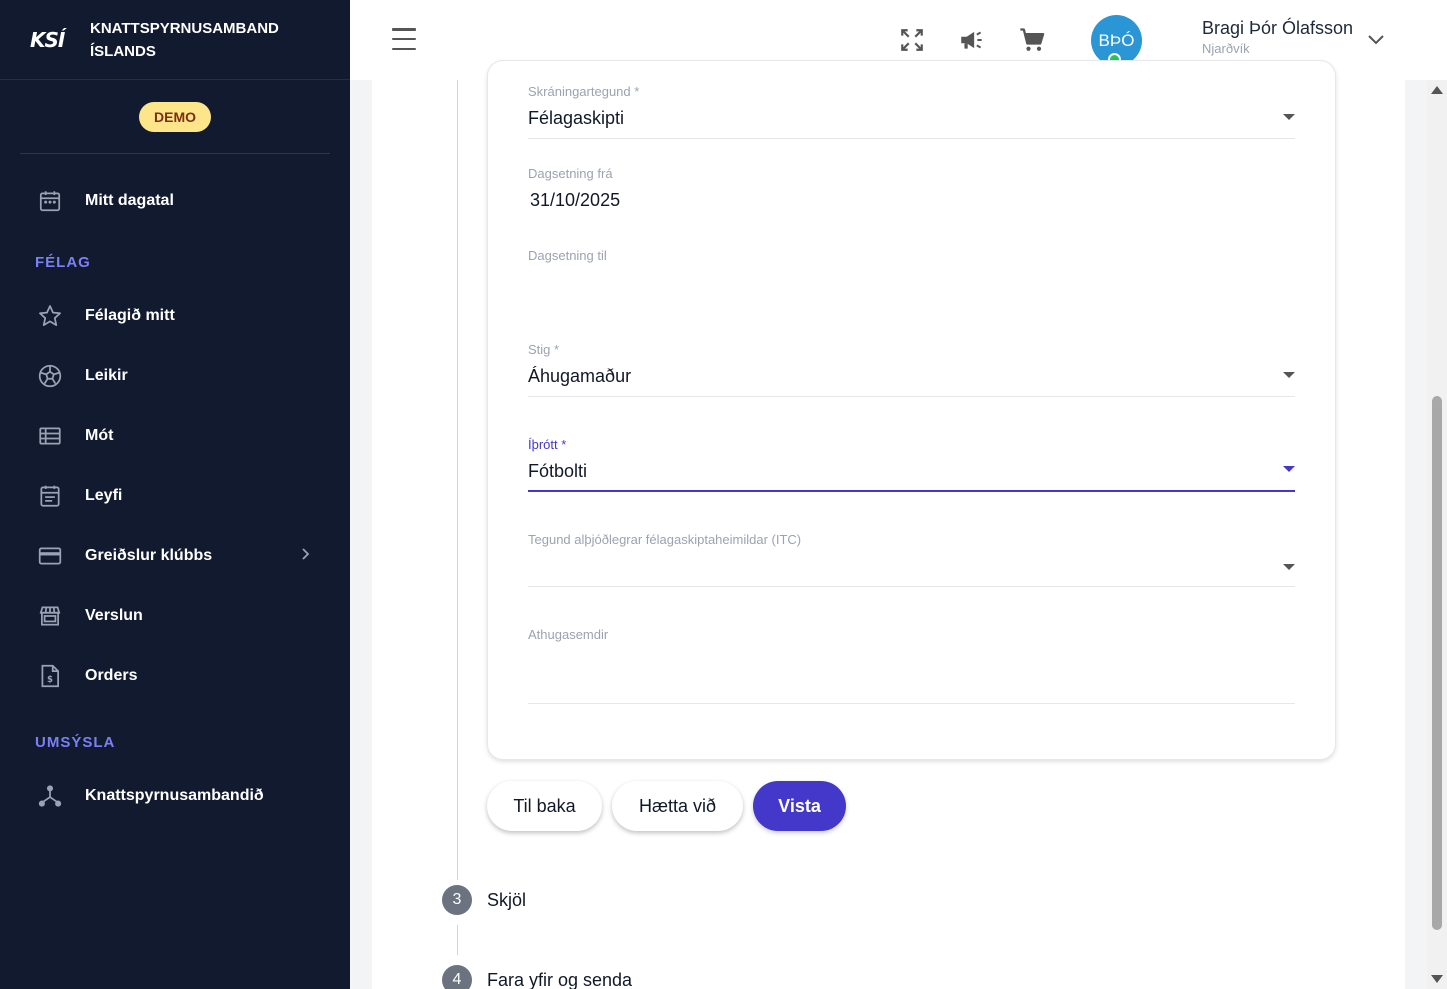 This screenshot has width=1447, height=989. Describe the element at coordinates (912, 40) in the screenshot. I see `fullscreen-icon` at that location.